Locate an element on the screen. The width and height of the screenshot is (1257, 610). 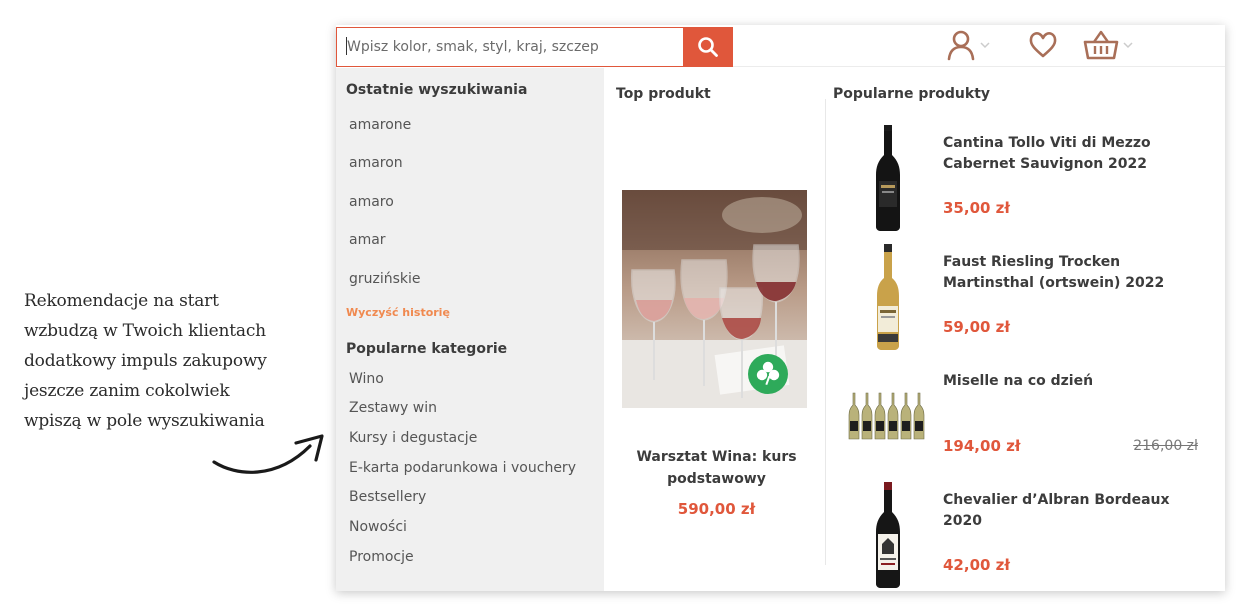
product-old-price: 216,00 zł is located at coordinates (1165, 446).